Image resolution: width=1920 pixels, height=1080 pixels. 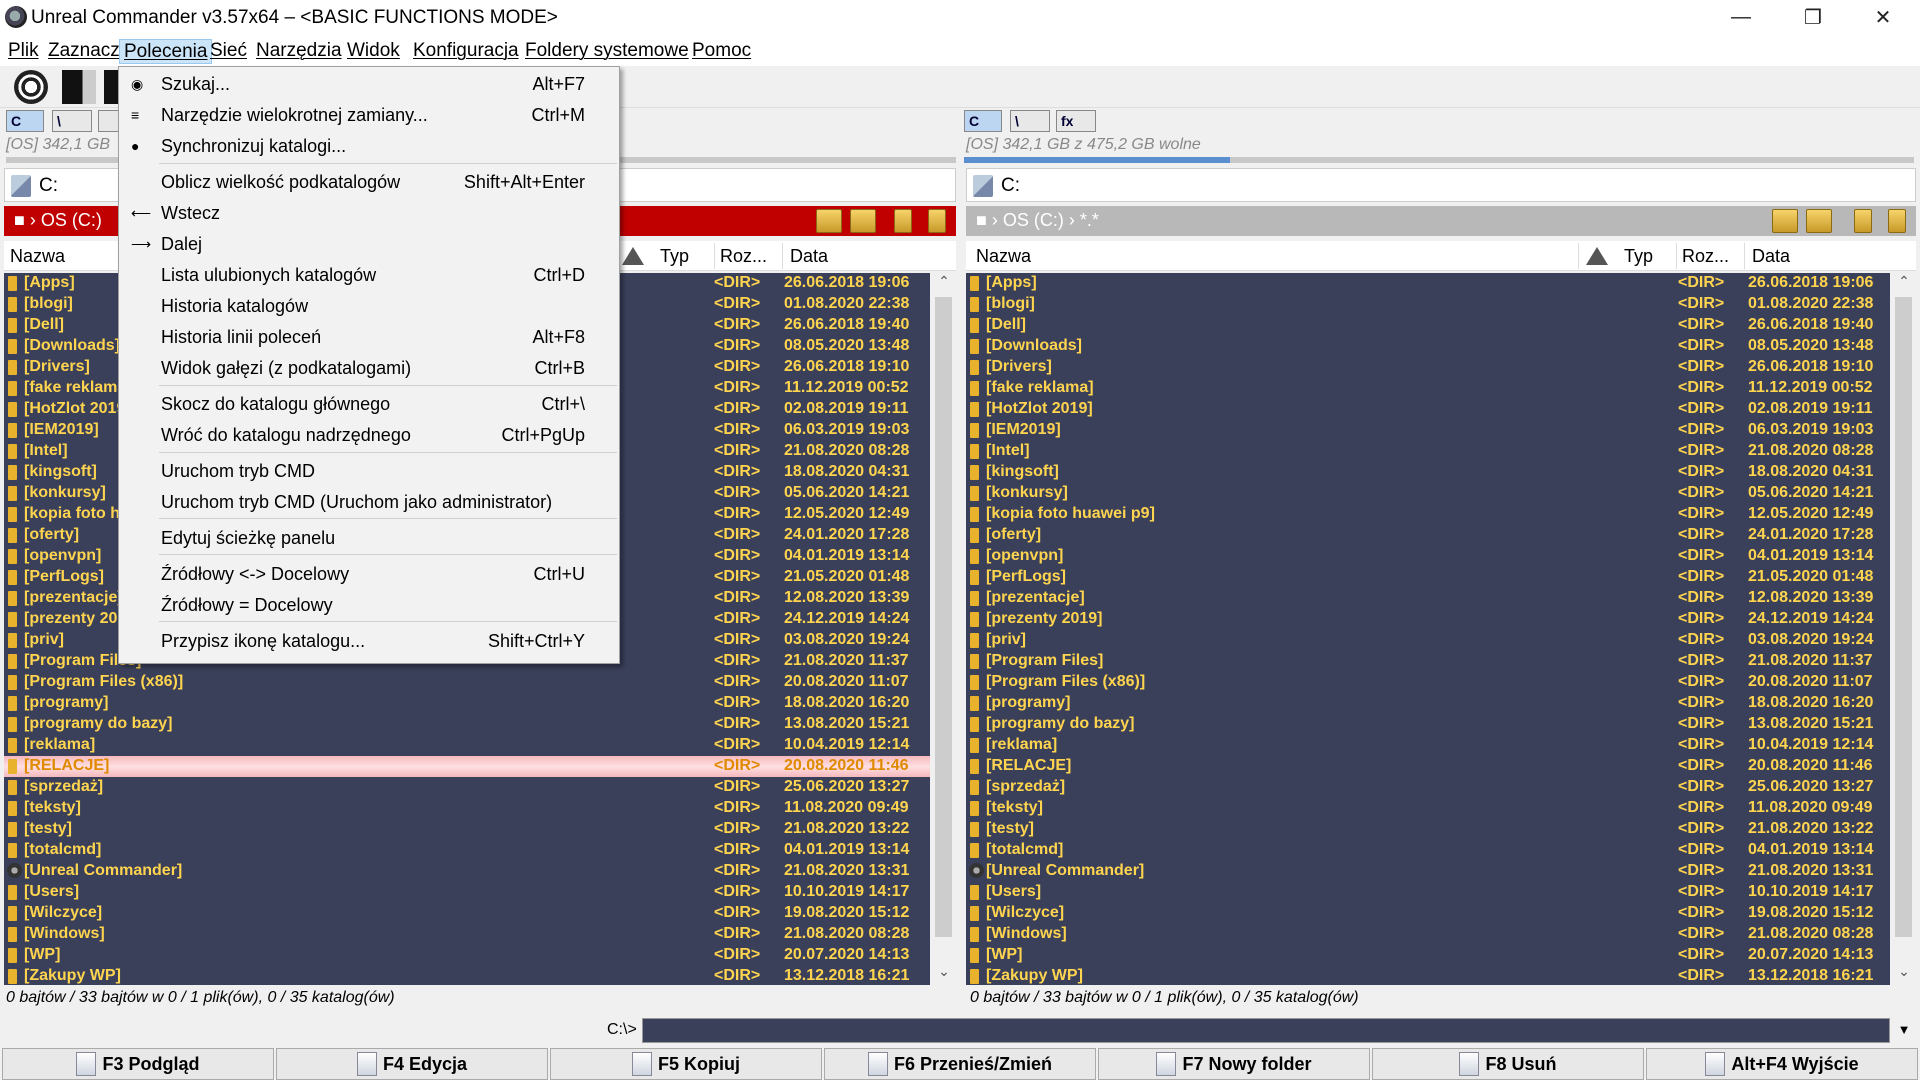 What do you see at coordinates (467, 745) in the screenshot?
I see `left-file-row: [reklama] <DIR> 10.04.2019 12:14` at bounding box center [467, 745].